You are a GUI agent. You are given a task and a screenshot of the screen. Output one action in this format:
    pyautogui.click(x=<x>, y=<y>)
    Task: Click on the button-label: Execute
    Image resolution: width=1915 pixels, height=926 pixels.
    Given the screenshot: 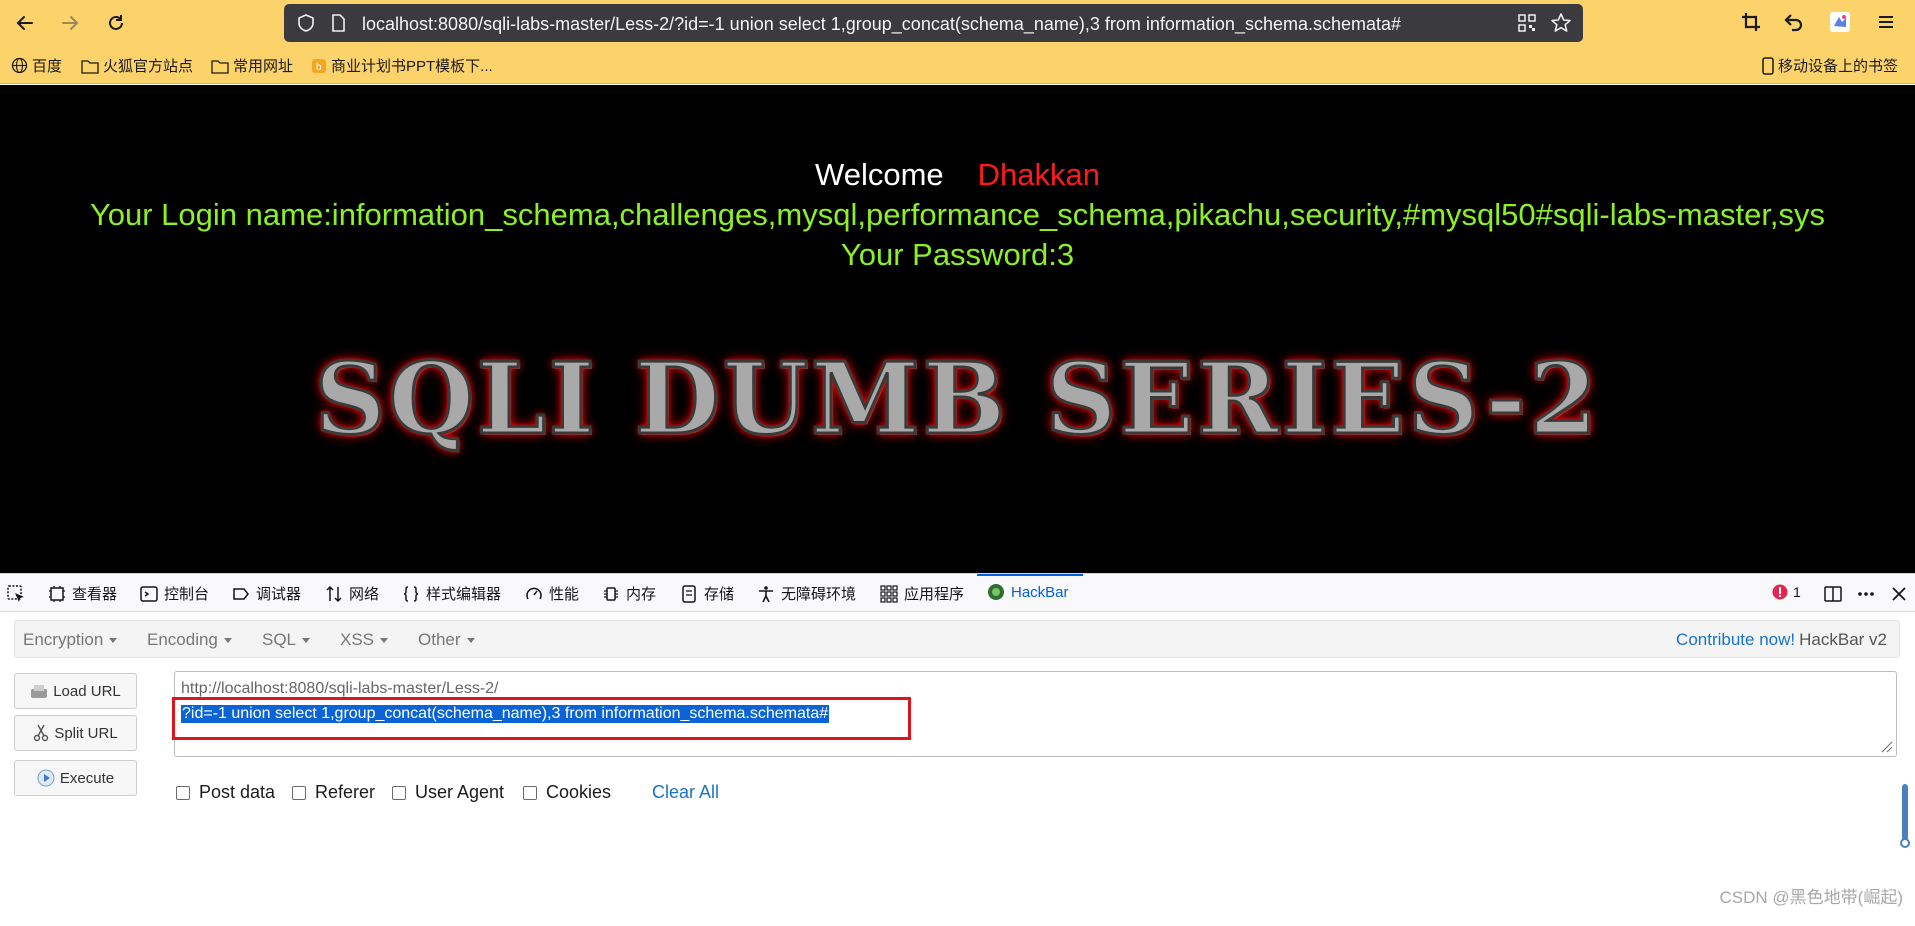 What is the action you would take?
    pyautogui.click(x=87, y=778)
    